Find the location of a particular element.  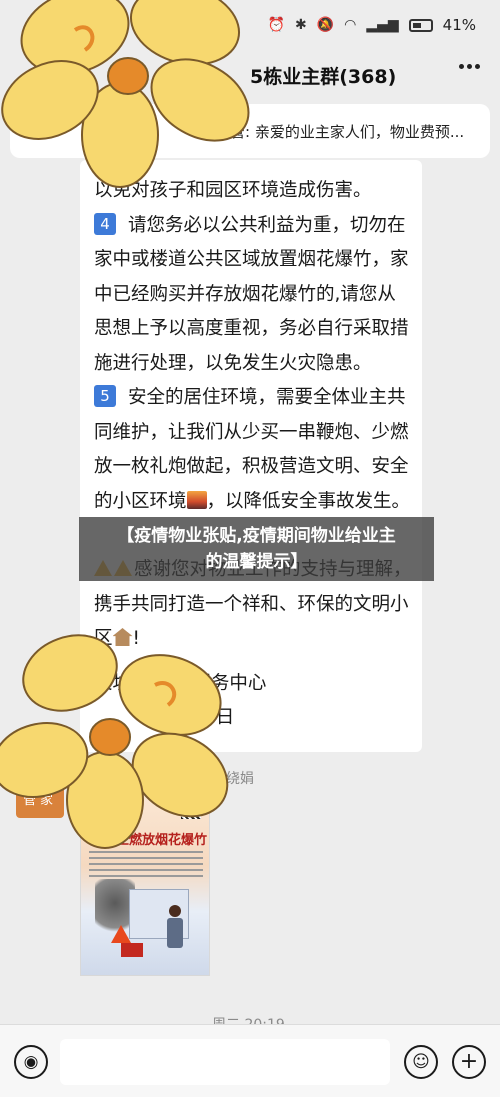

firecracker-box-illustration is located at coordinates (132, 950).